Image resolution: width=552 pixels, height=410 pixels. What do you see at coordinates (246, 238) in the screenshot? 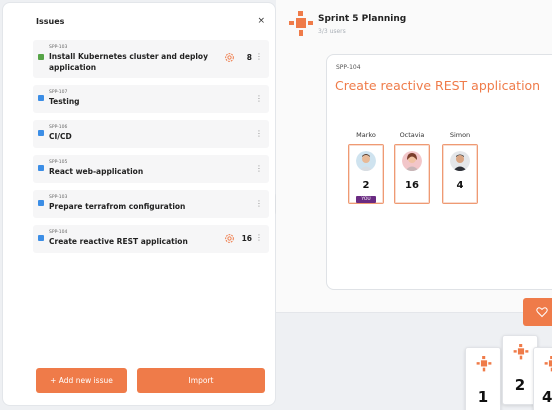
I see `issue-points: 16` at bounding box center [246, 238].